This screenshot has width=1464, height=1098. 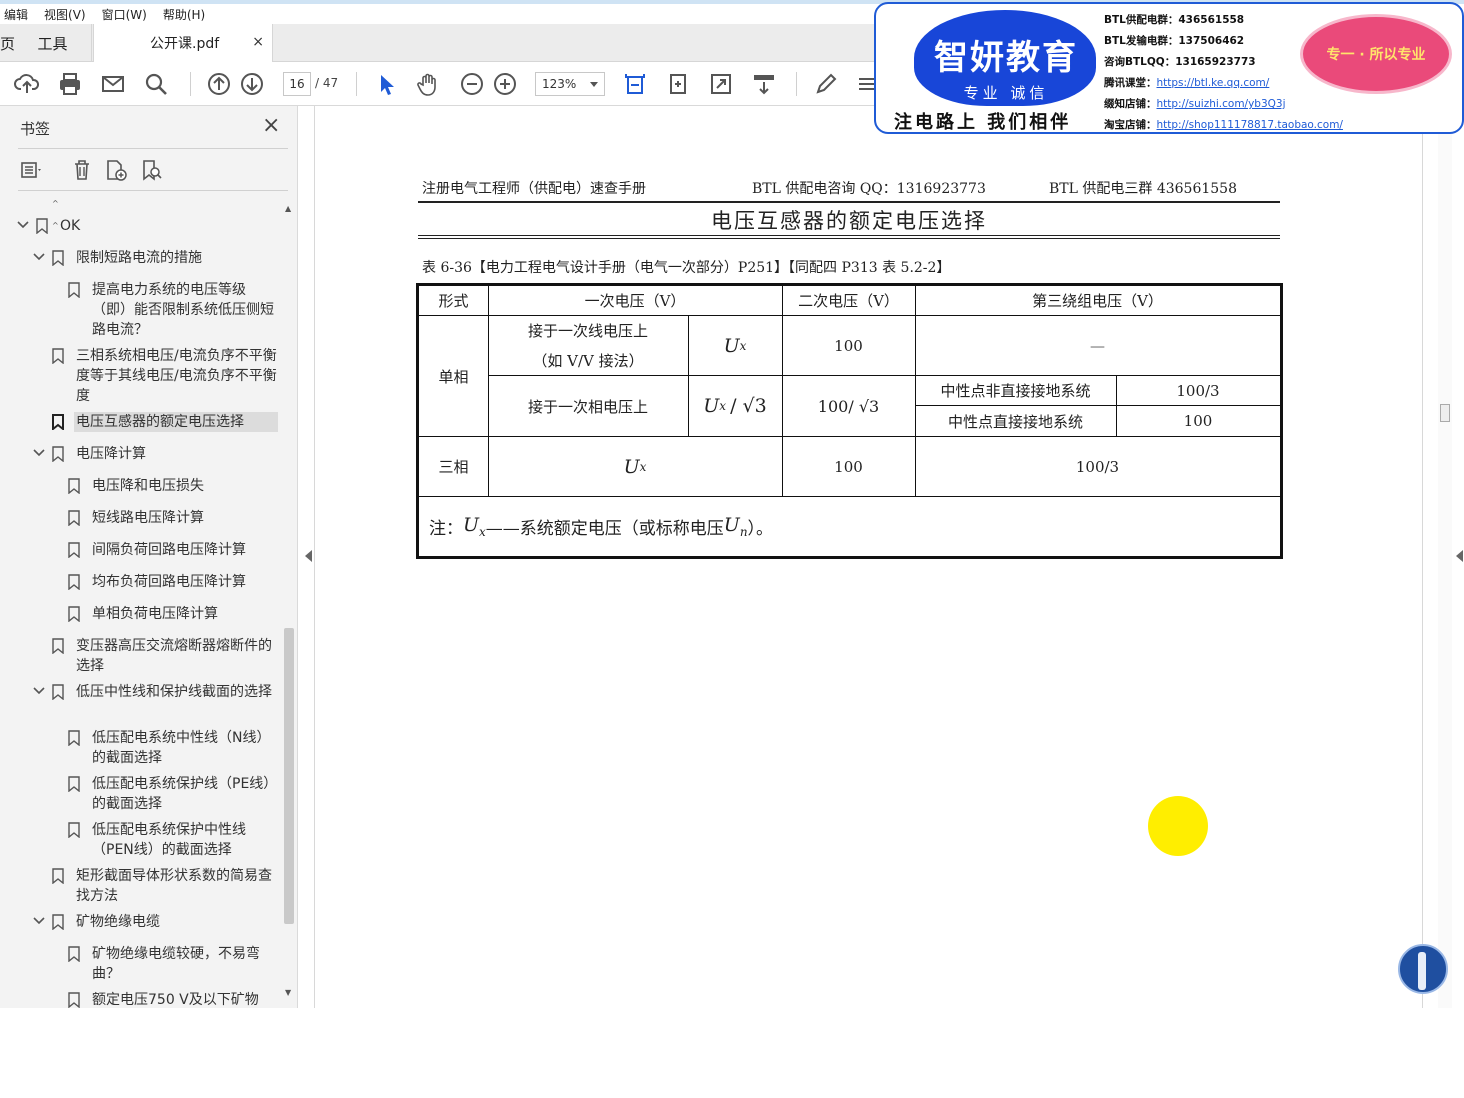 I want to click on fullscreen-icon, so click(x=721, y=84).